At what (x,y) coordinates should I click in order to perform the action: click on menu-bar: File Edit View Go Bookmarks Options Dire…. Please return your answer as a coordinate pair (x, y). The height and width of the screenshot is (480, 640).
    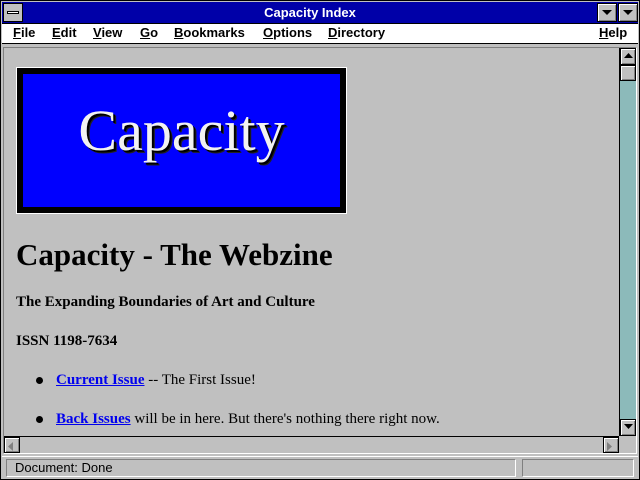
    Looking at the image, I should click on (320, 34).